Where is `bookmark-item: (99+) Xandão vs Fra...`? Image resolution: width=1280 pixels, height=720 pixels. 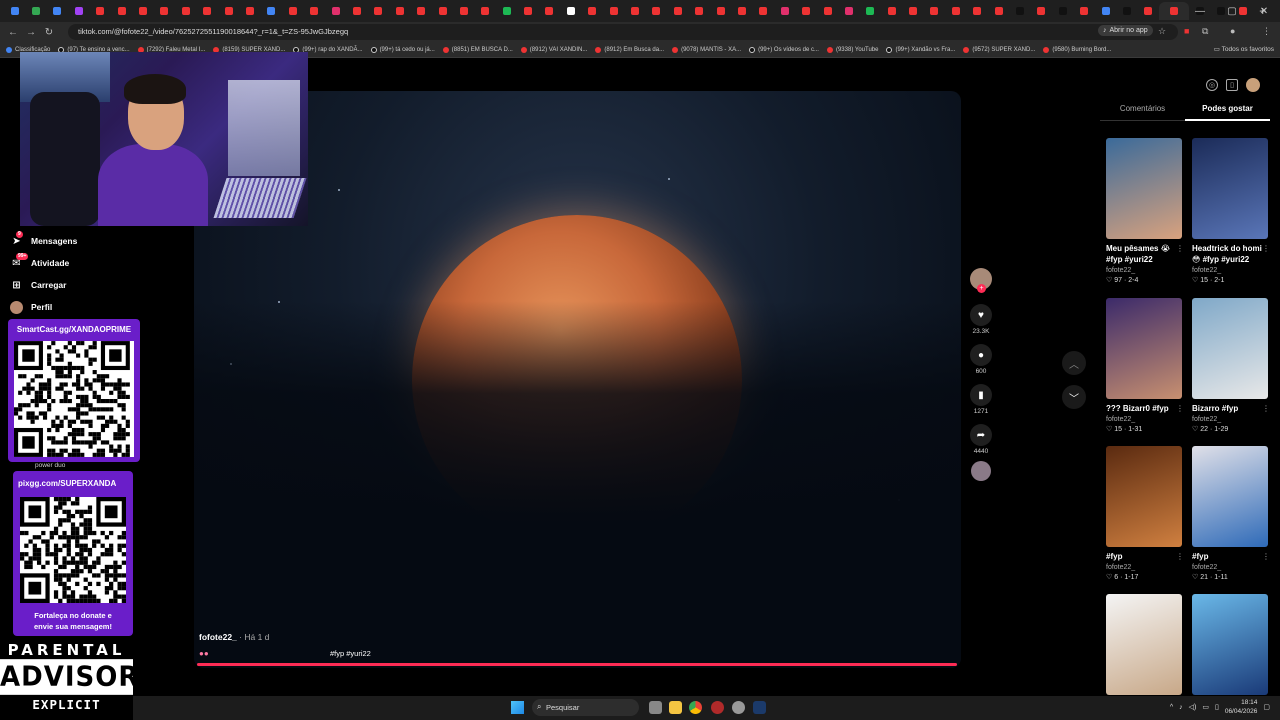 bookmark-item: (99+) Xandão vs Fra... is located at coordinates (920, 49).